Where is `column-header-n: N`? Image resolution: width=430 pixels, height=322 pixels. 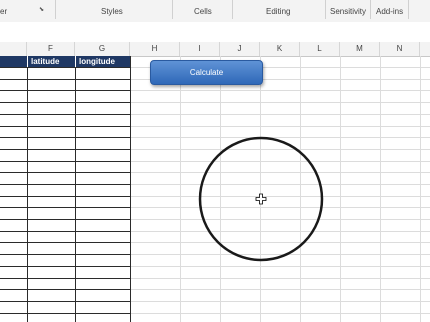 column-header-n: N is located at coordinates (400, 49).